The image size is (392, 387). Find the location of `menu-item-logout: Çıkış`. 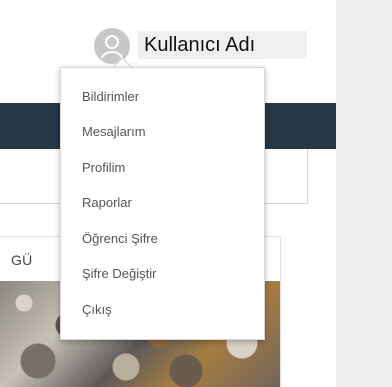

menu-item-logout: Çıkış is located at coordinates (97, 310).